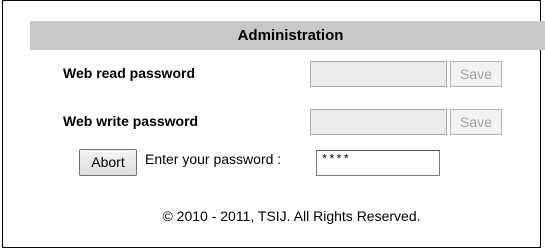  What do you see at coordinates (108, 162) in the screenshot?
I see `abort-button: Abort` at bounding box center [108, 162].